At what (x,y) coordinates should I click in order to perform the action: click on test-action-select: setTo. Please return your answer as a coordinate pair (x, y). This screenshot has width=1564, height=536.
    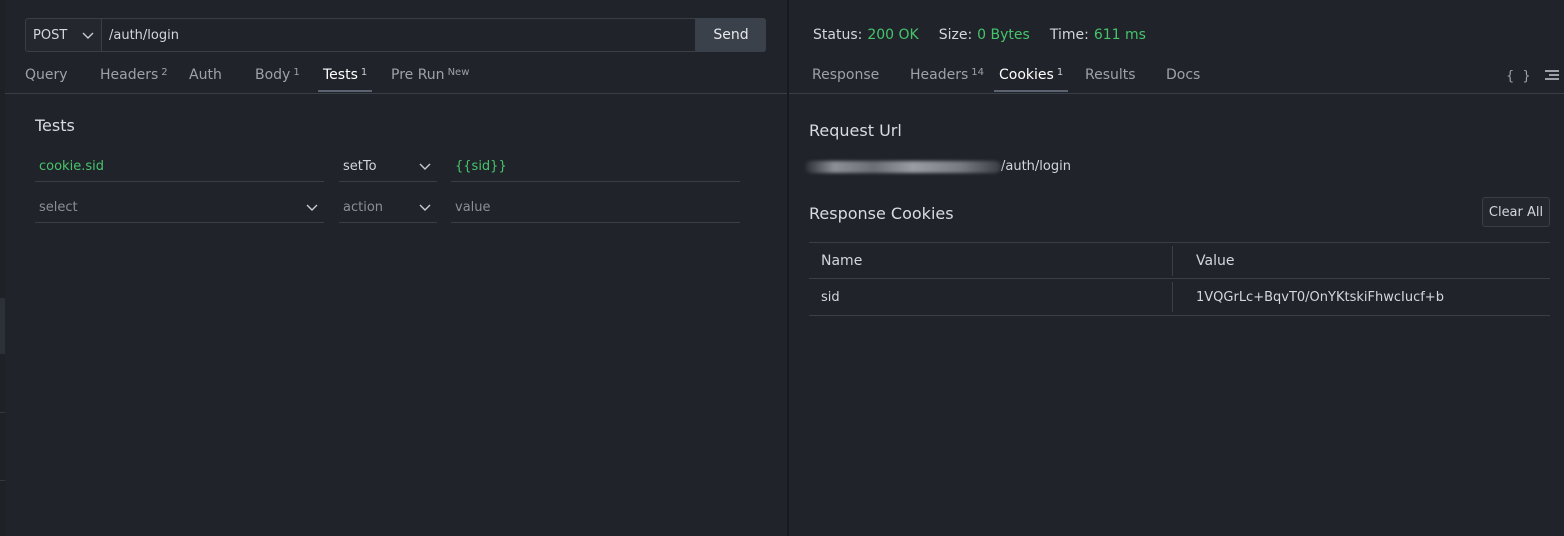
    Looking at the image, I should click on (388, 167).